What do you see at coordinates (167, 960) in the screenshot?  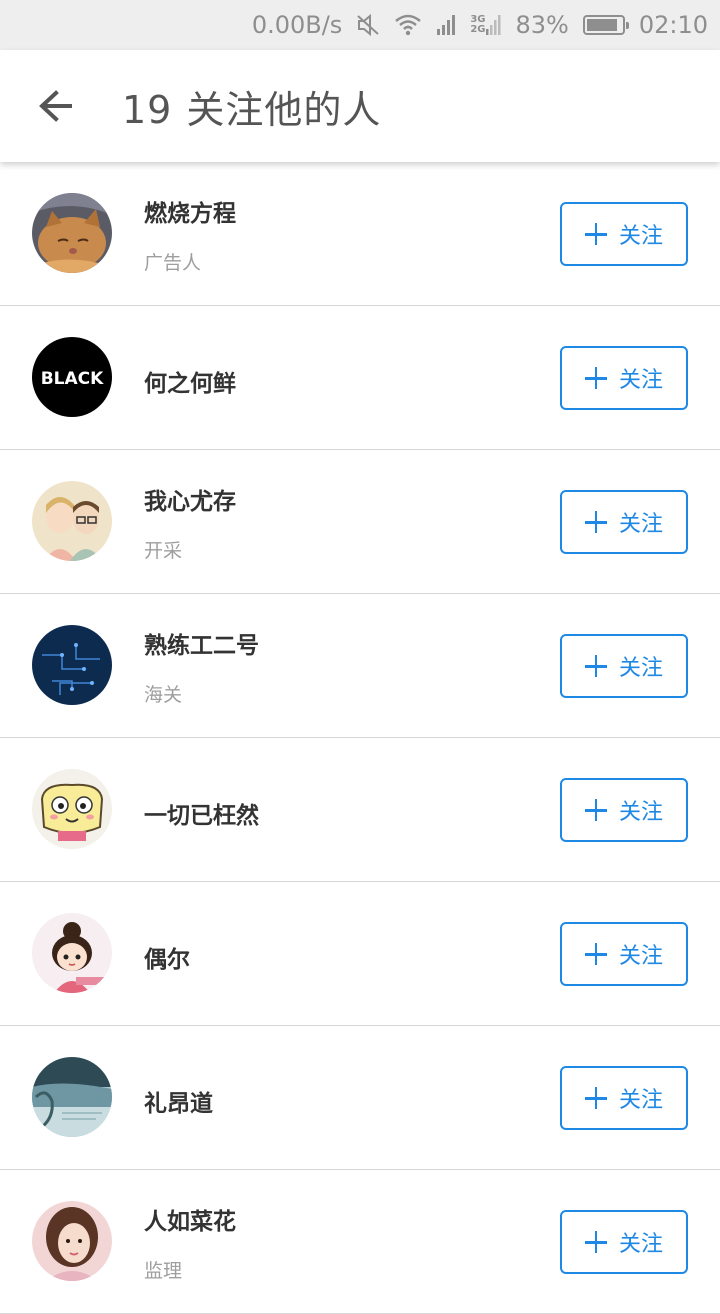 I see `user-name: 偶尔` at bounding box center [167, 960].